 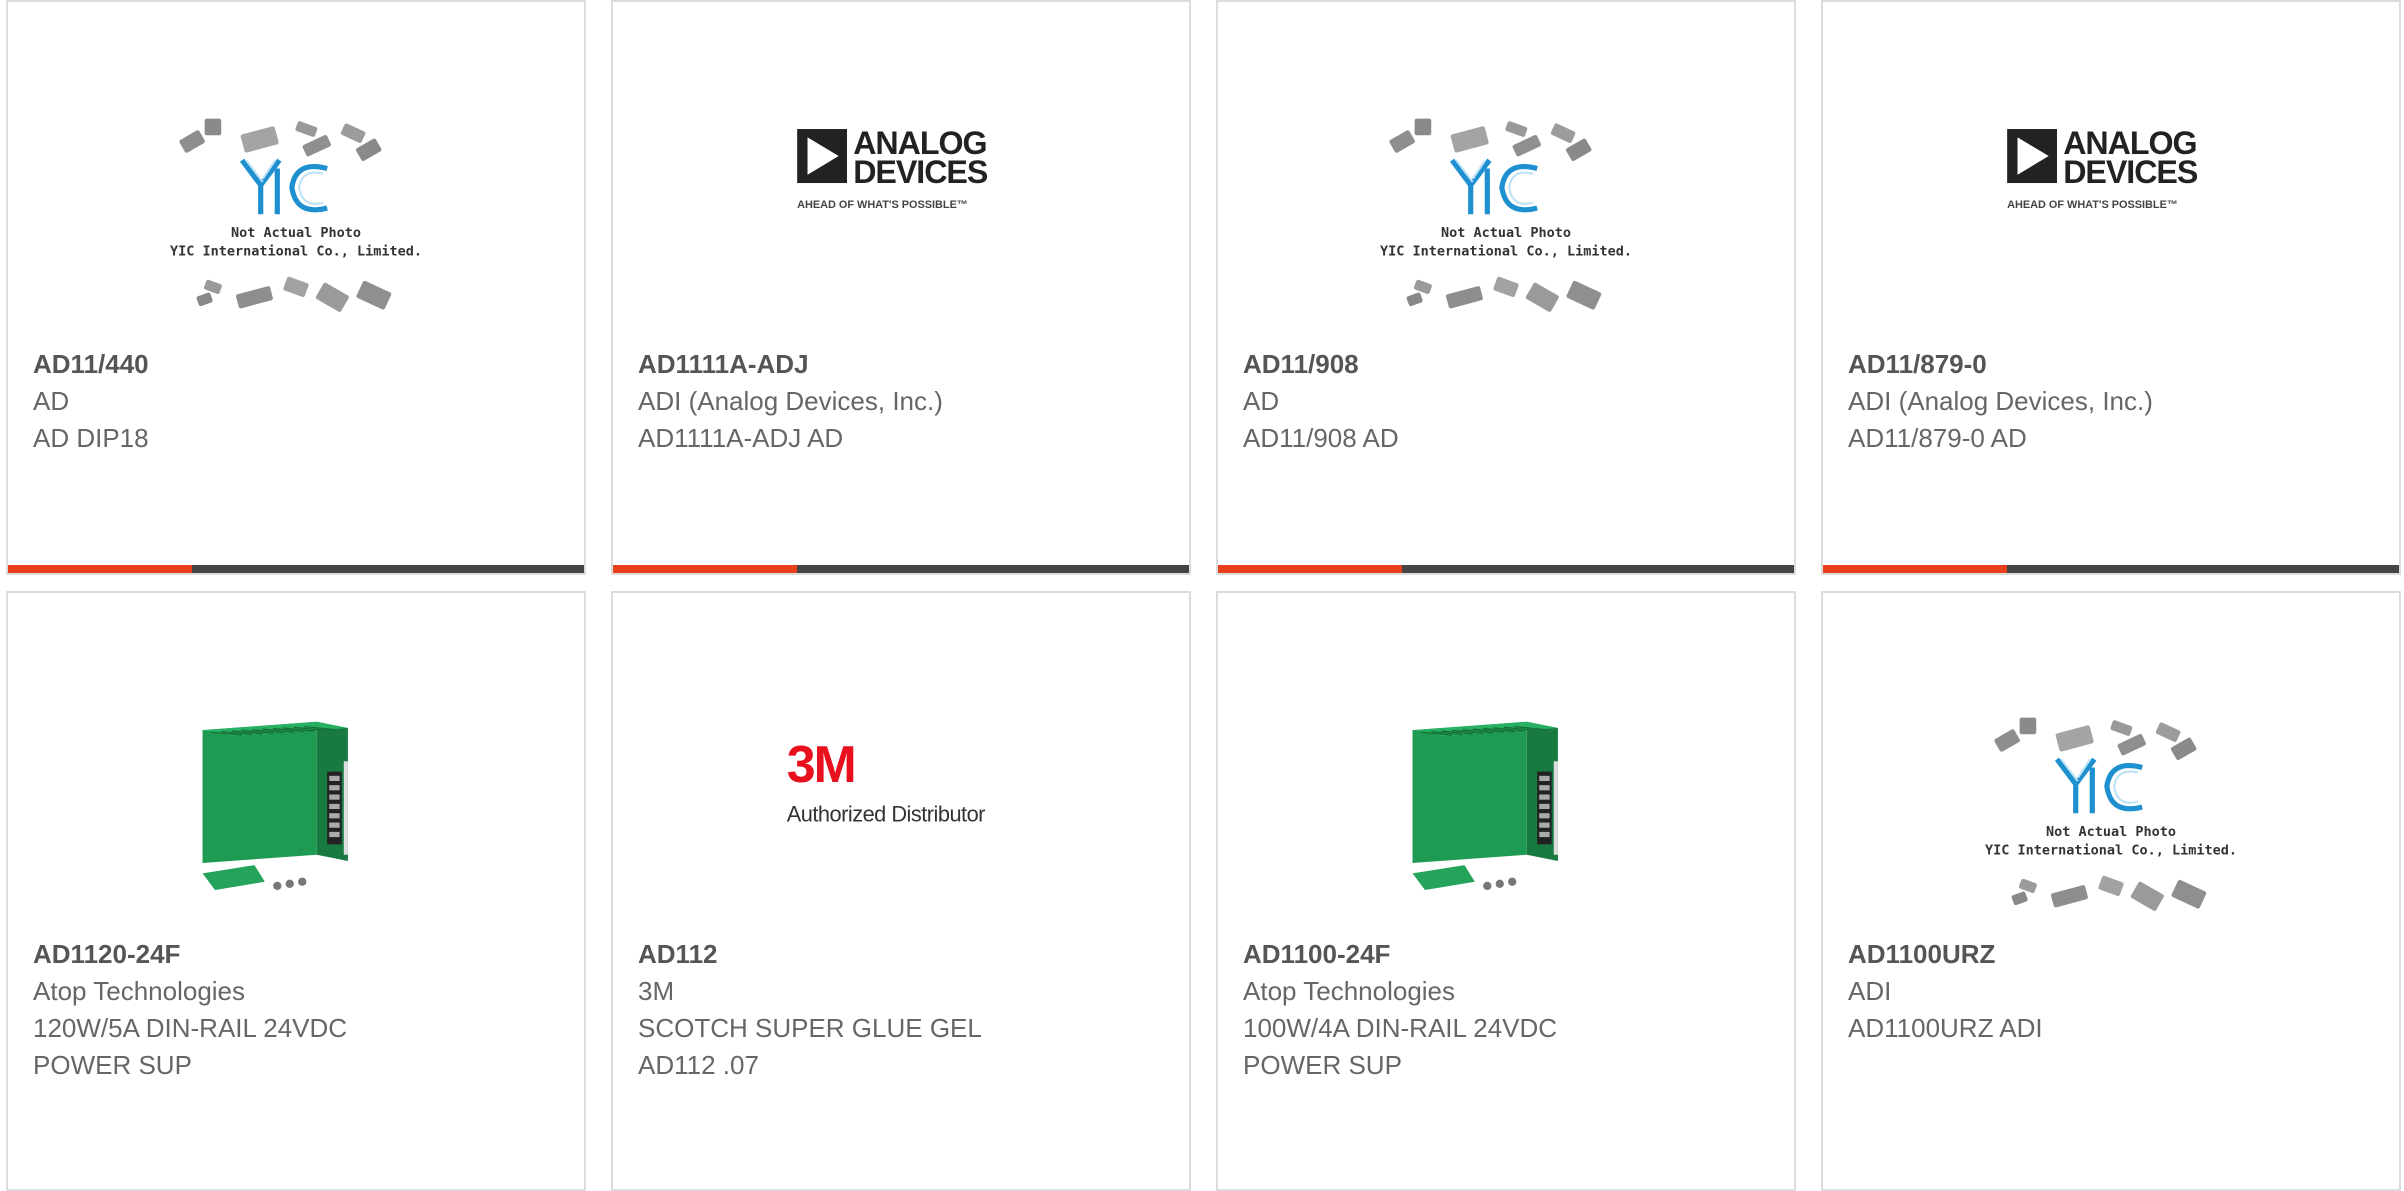 What do you see at coordinates (1508, 401) in the screenshot?
I see `product-info: AD11/908 AD AD11/908 AD` at bounding box center [1508, 401].